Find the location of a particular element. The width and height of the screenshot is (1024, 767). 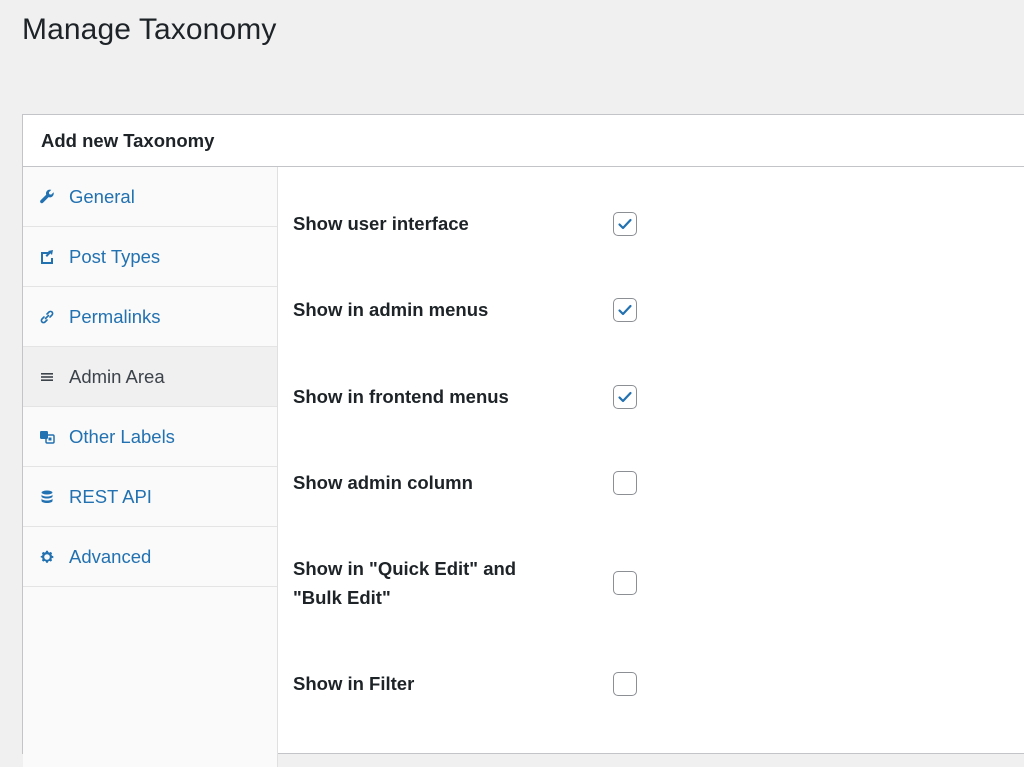

field-label: Show in admin menus is located at coordinates (391, 309).